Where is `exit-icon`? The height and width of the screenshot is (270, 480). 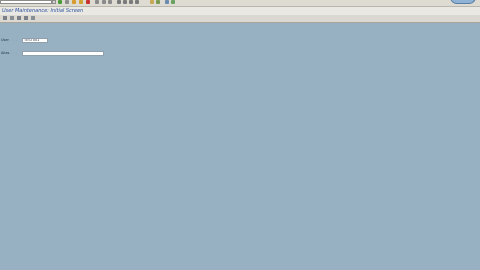
exit-icon is located at coordinates (81, 2).